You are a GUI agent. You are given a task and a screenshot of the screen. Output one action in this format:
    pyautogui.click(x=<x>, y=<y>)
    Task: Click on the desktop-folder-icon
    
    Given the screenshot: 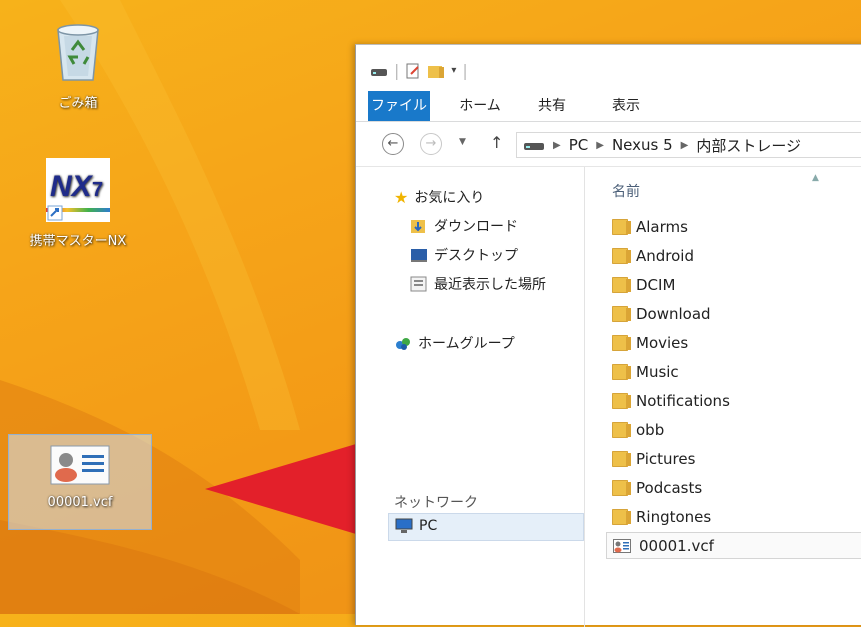 What is the action you would take?
    pyautogui.click(x=419, y=255)
    